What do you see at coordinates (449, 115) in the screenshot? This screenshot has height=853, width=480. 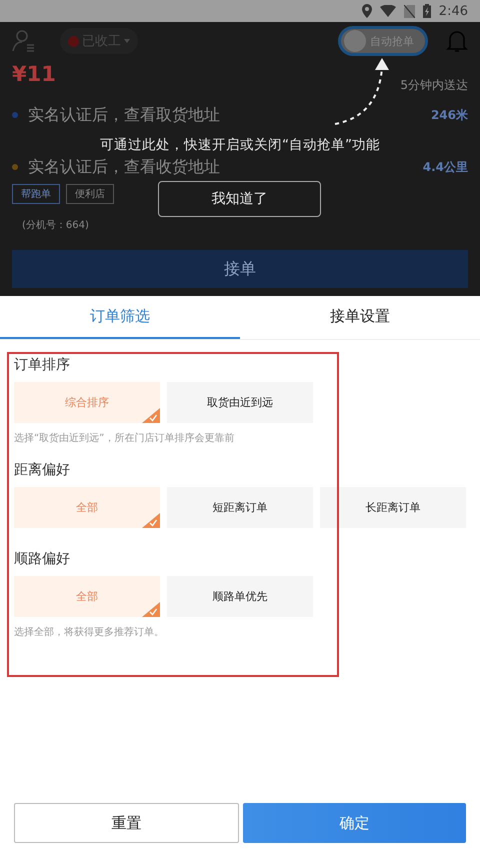 I see `distance-text: 246米` at bounding box center [449, 115].